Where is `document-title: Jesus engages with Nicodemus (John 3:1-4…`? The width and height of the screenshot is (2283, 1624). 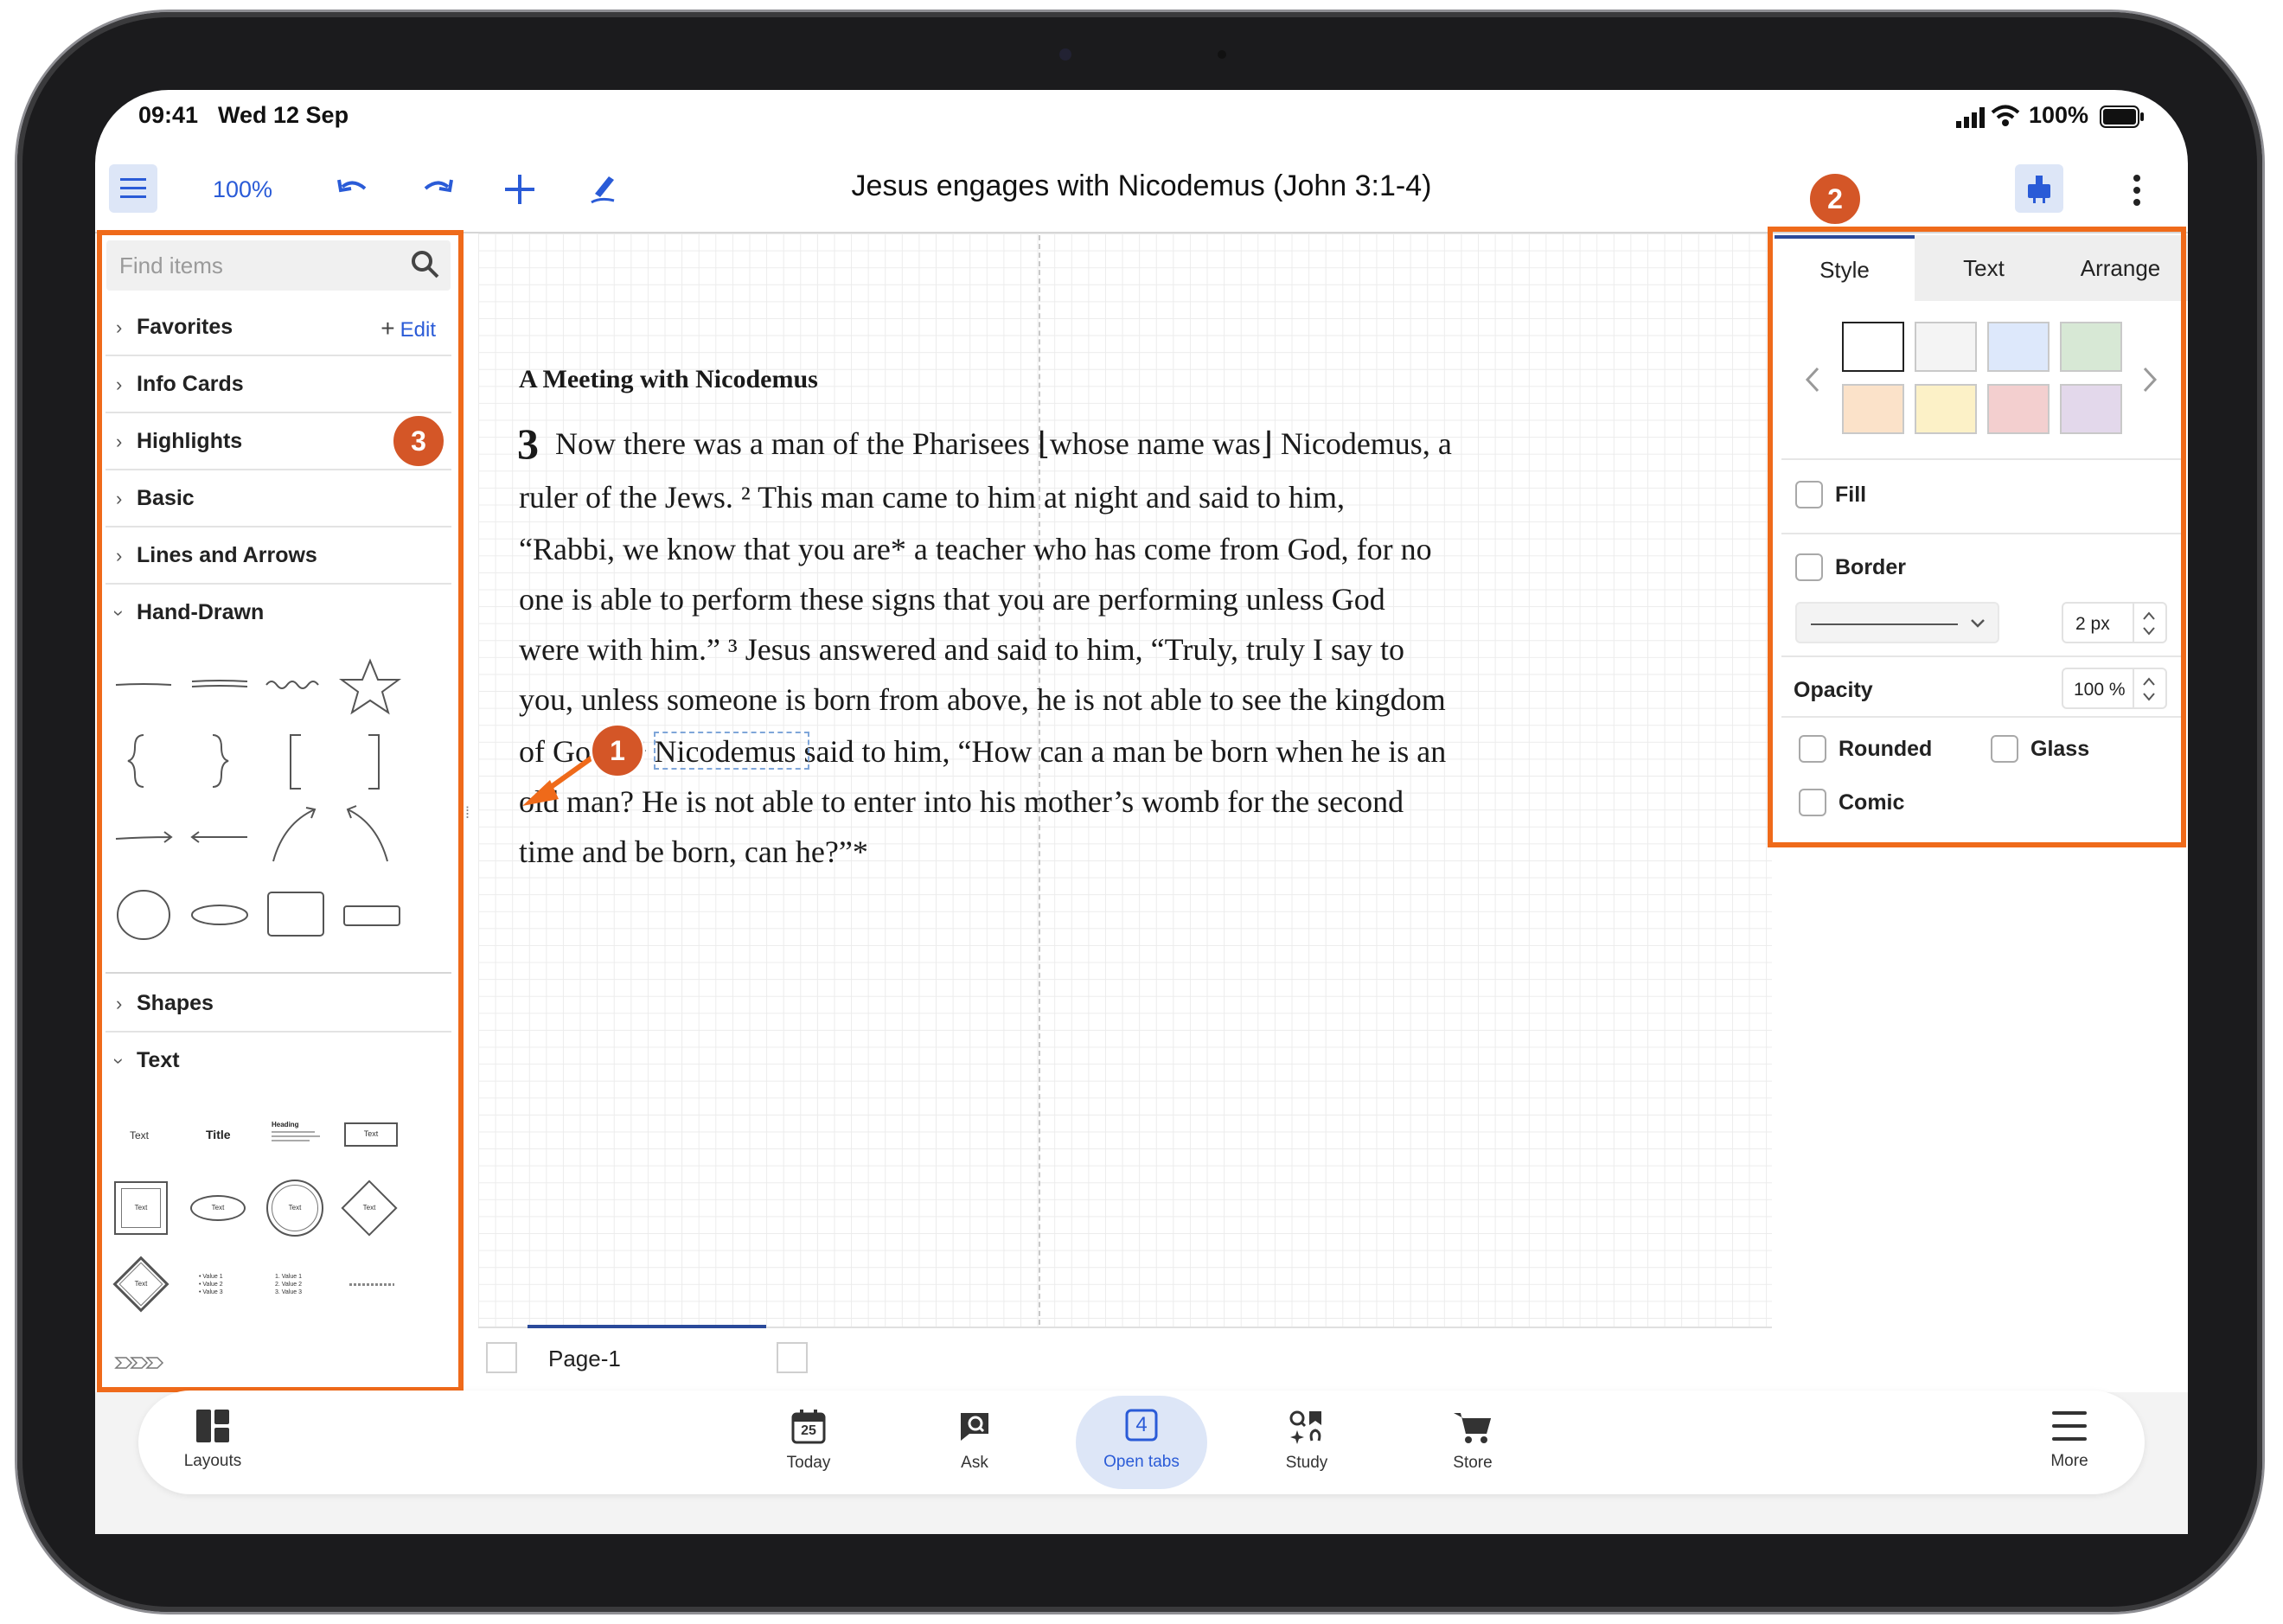
document-title: Jesus engages with Nicodemus (John 3:1-4… is located at coordinates (1141, 185).